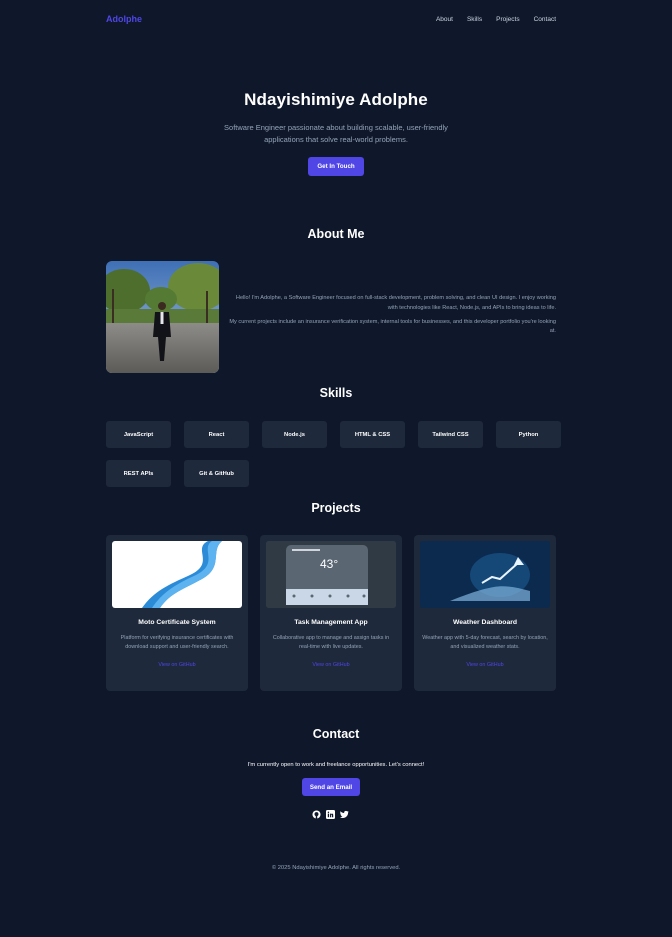 This screenshot has width=672, height=937. I want to click on profile-photo, so click(162, 317).